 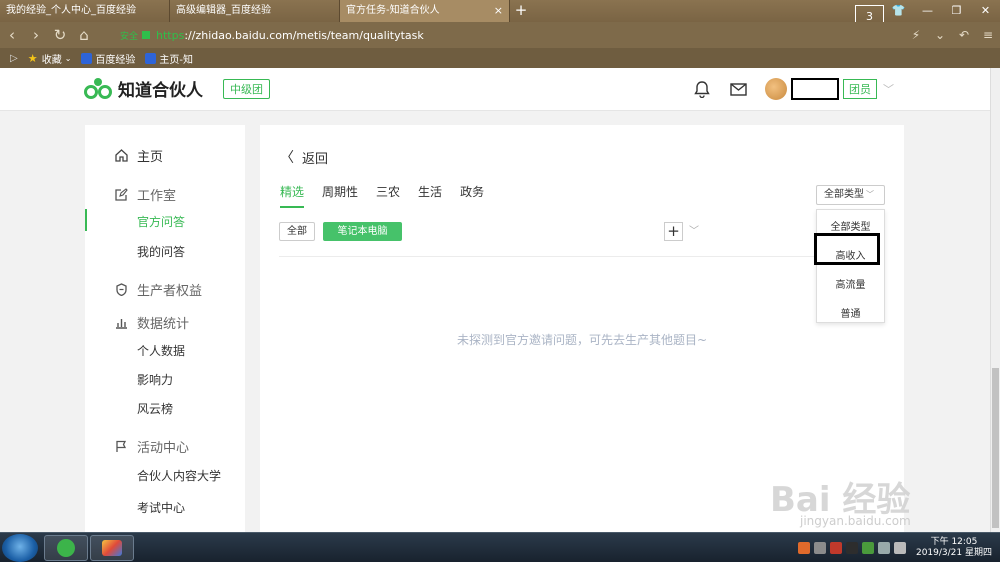 I want to click on site-logo: 知道合伙人 中级团, so click(x=177, y=88).